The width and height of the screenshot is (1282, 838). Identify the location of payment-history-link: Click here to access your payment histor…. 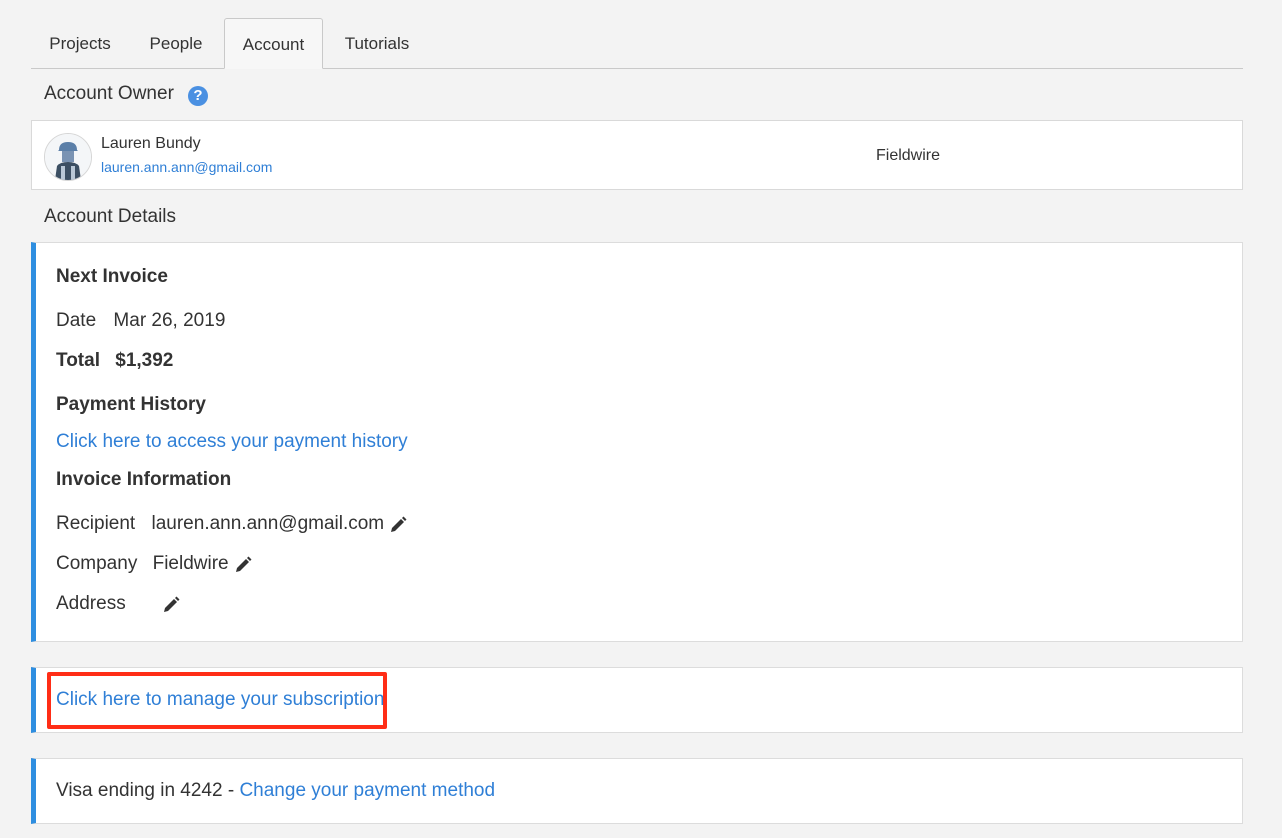
(232, 442).